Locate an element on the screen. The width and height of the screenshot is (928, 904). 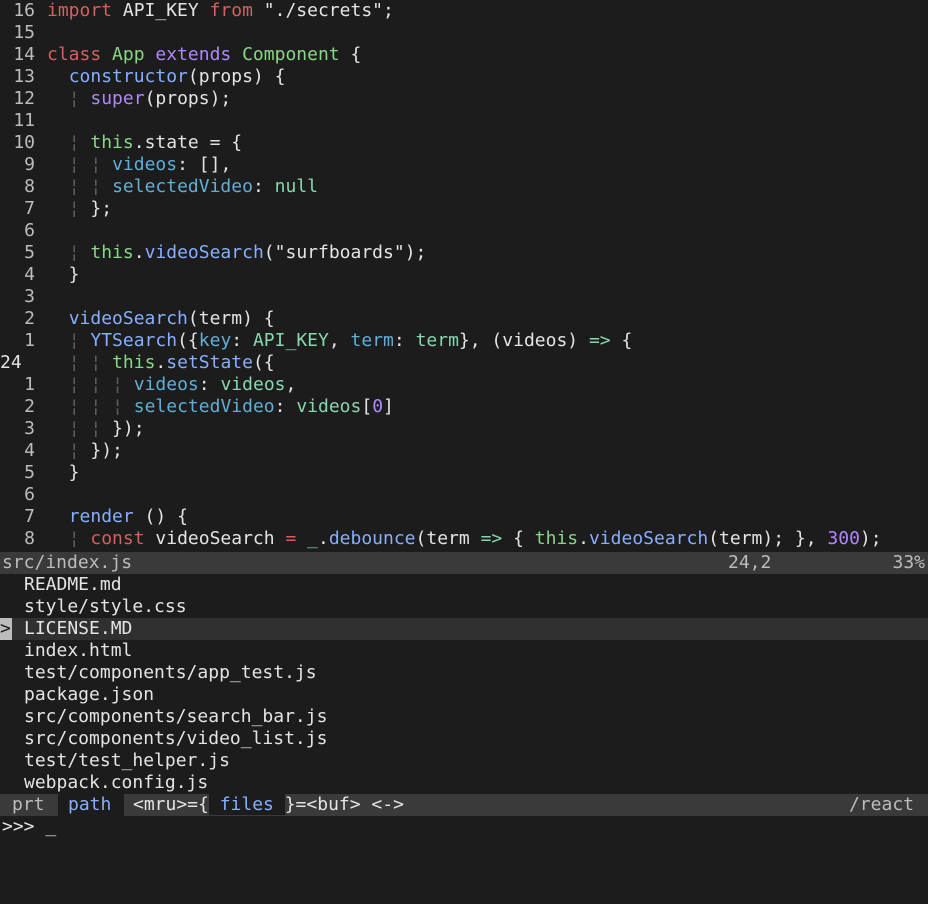
code-text: ¦ ¦ ¦ selectedVideo: videos[0] is located at coordinates (231, 406).